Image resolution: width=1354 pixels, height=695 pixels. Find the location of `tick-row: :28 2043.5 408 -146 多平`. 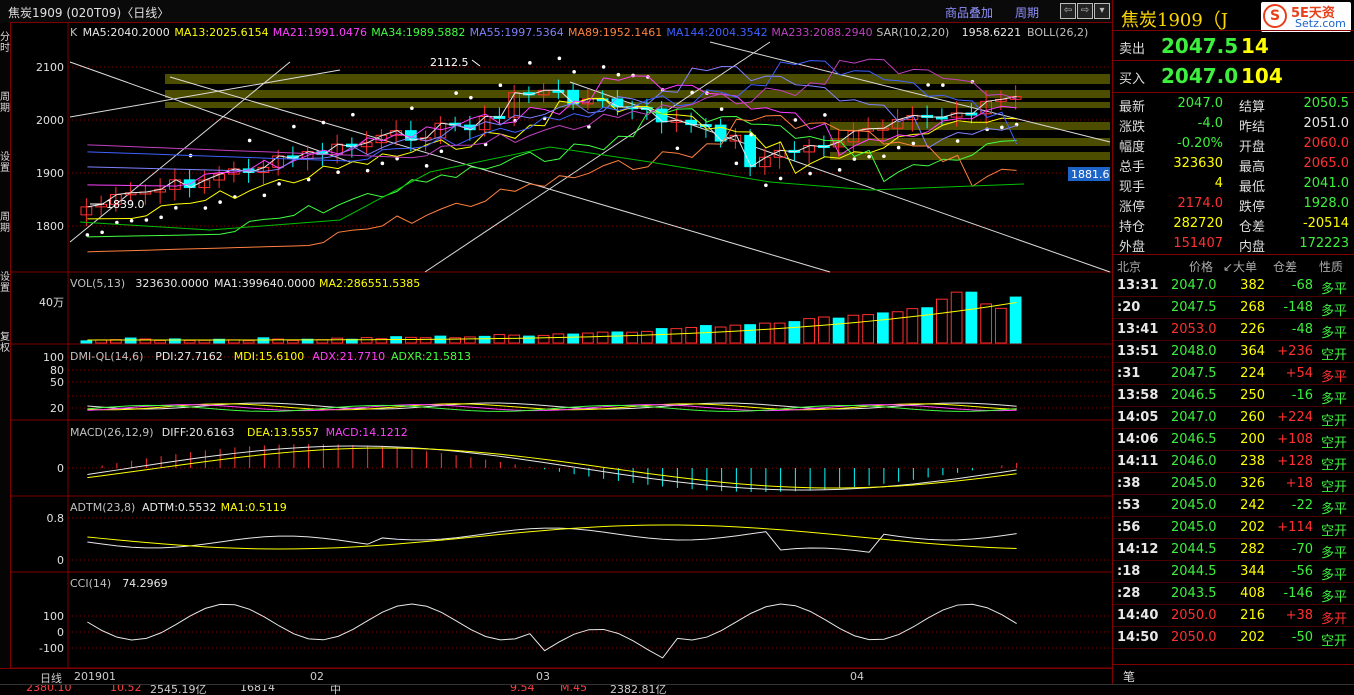

tick-row: :28 2043.5 408 -146 多平 is located at coordinates (1233, 593).